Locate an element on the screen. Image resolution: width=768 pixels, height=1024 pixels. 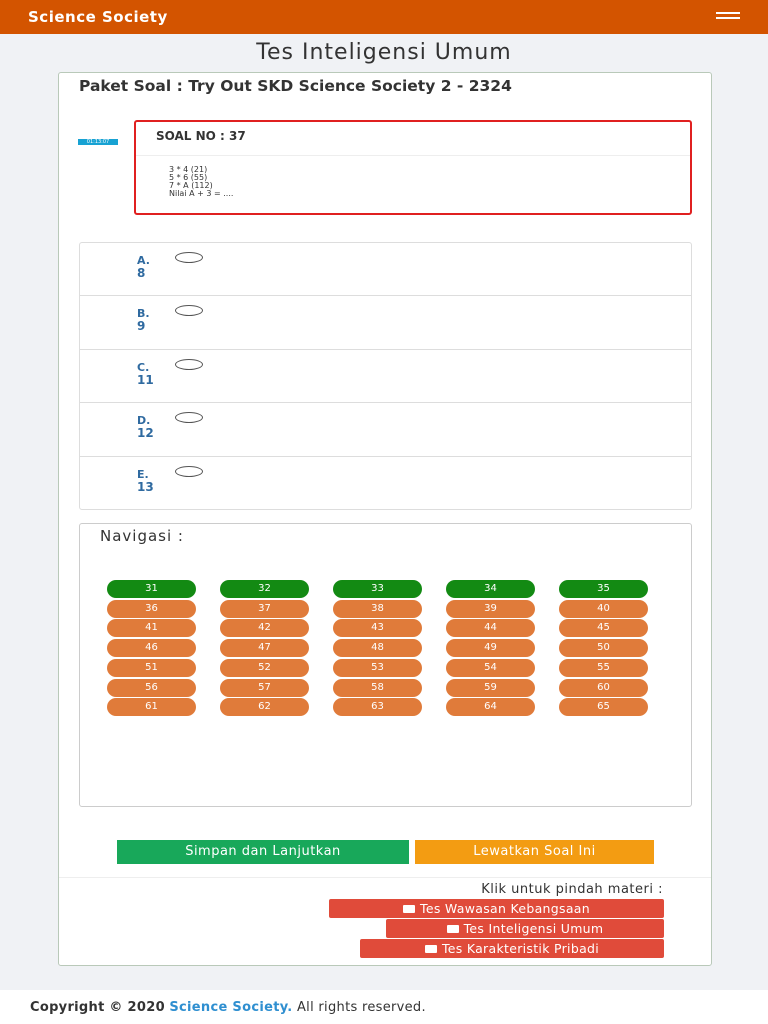
nav-question-60: 60 is located at coordinates (603, 687).